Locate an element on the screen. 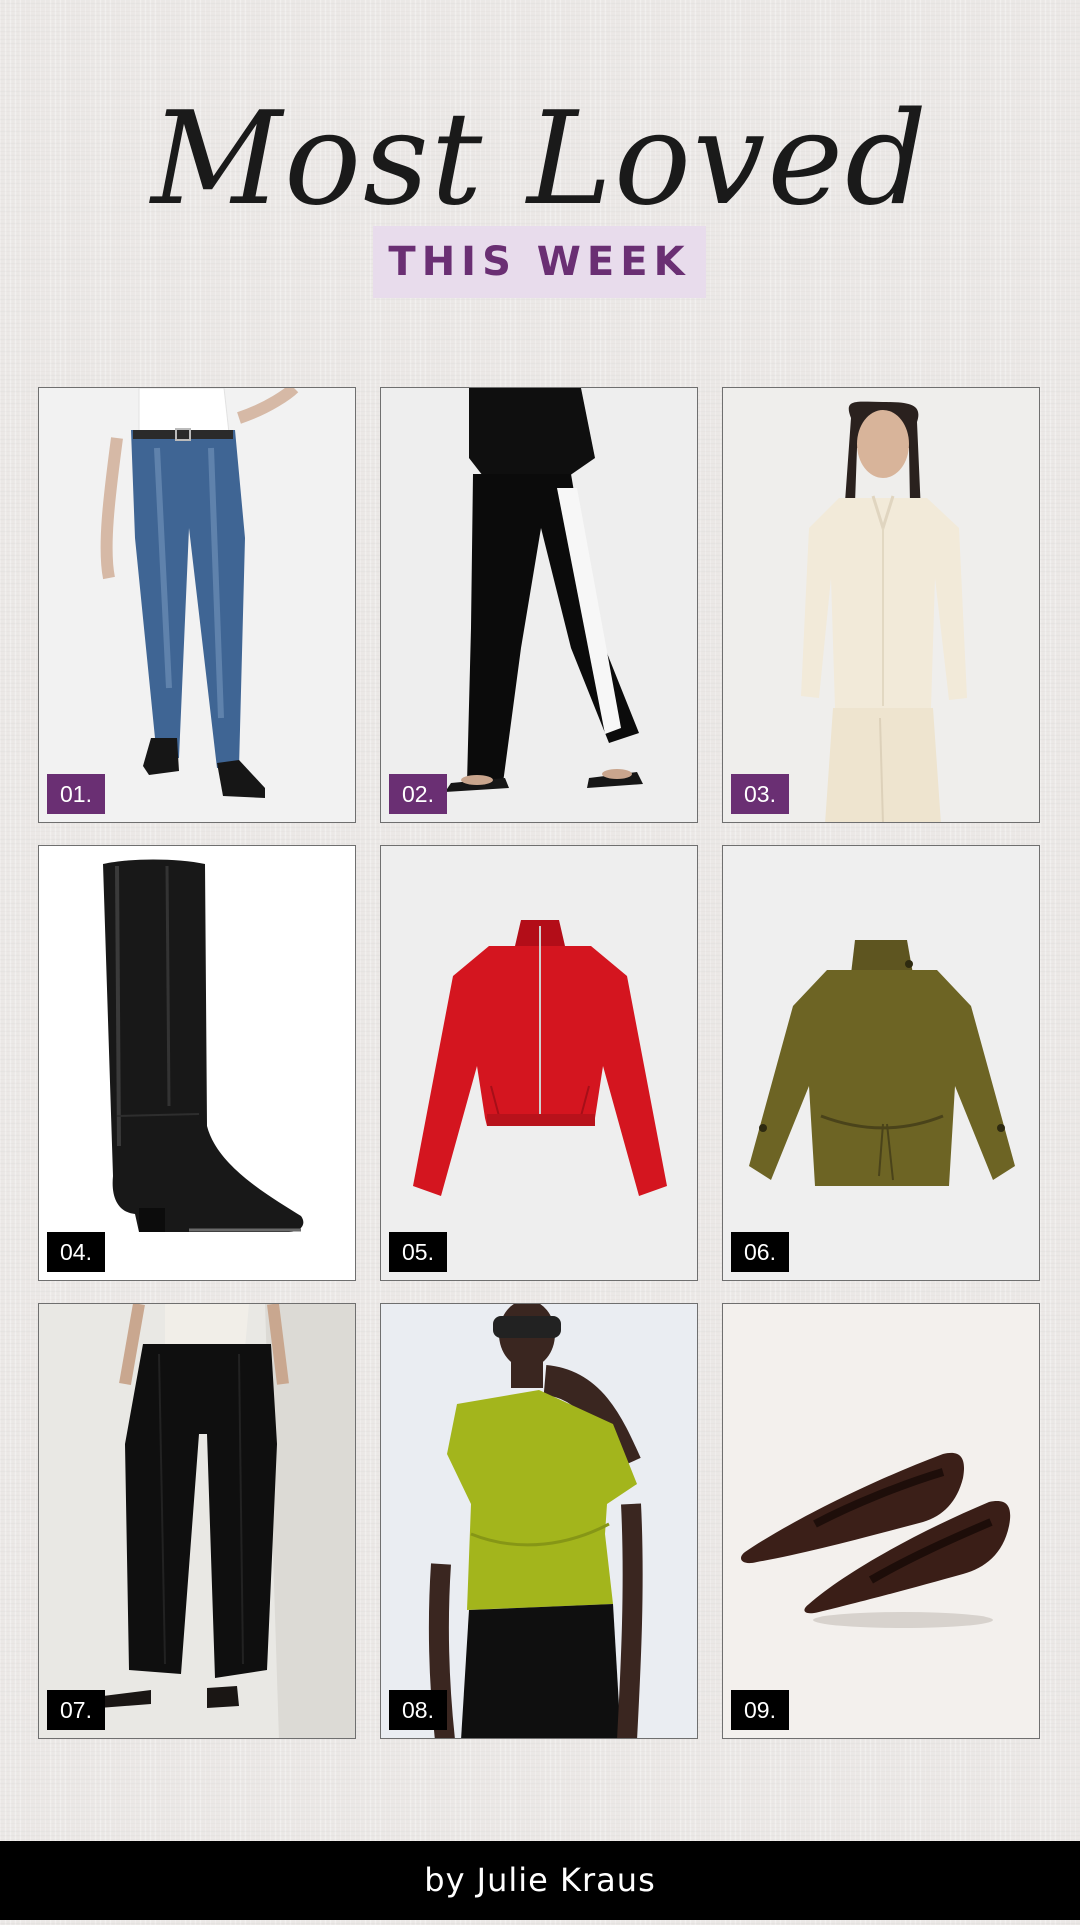 This screenshot has height=1925, width=1080. page-title: Most Loved is located at coordinates (540, 159).